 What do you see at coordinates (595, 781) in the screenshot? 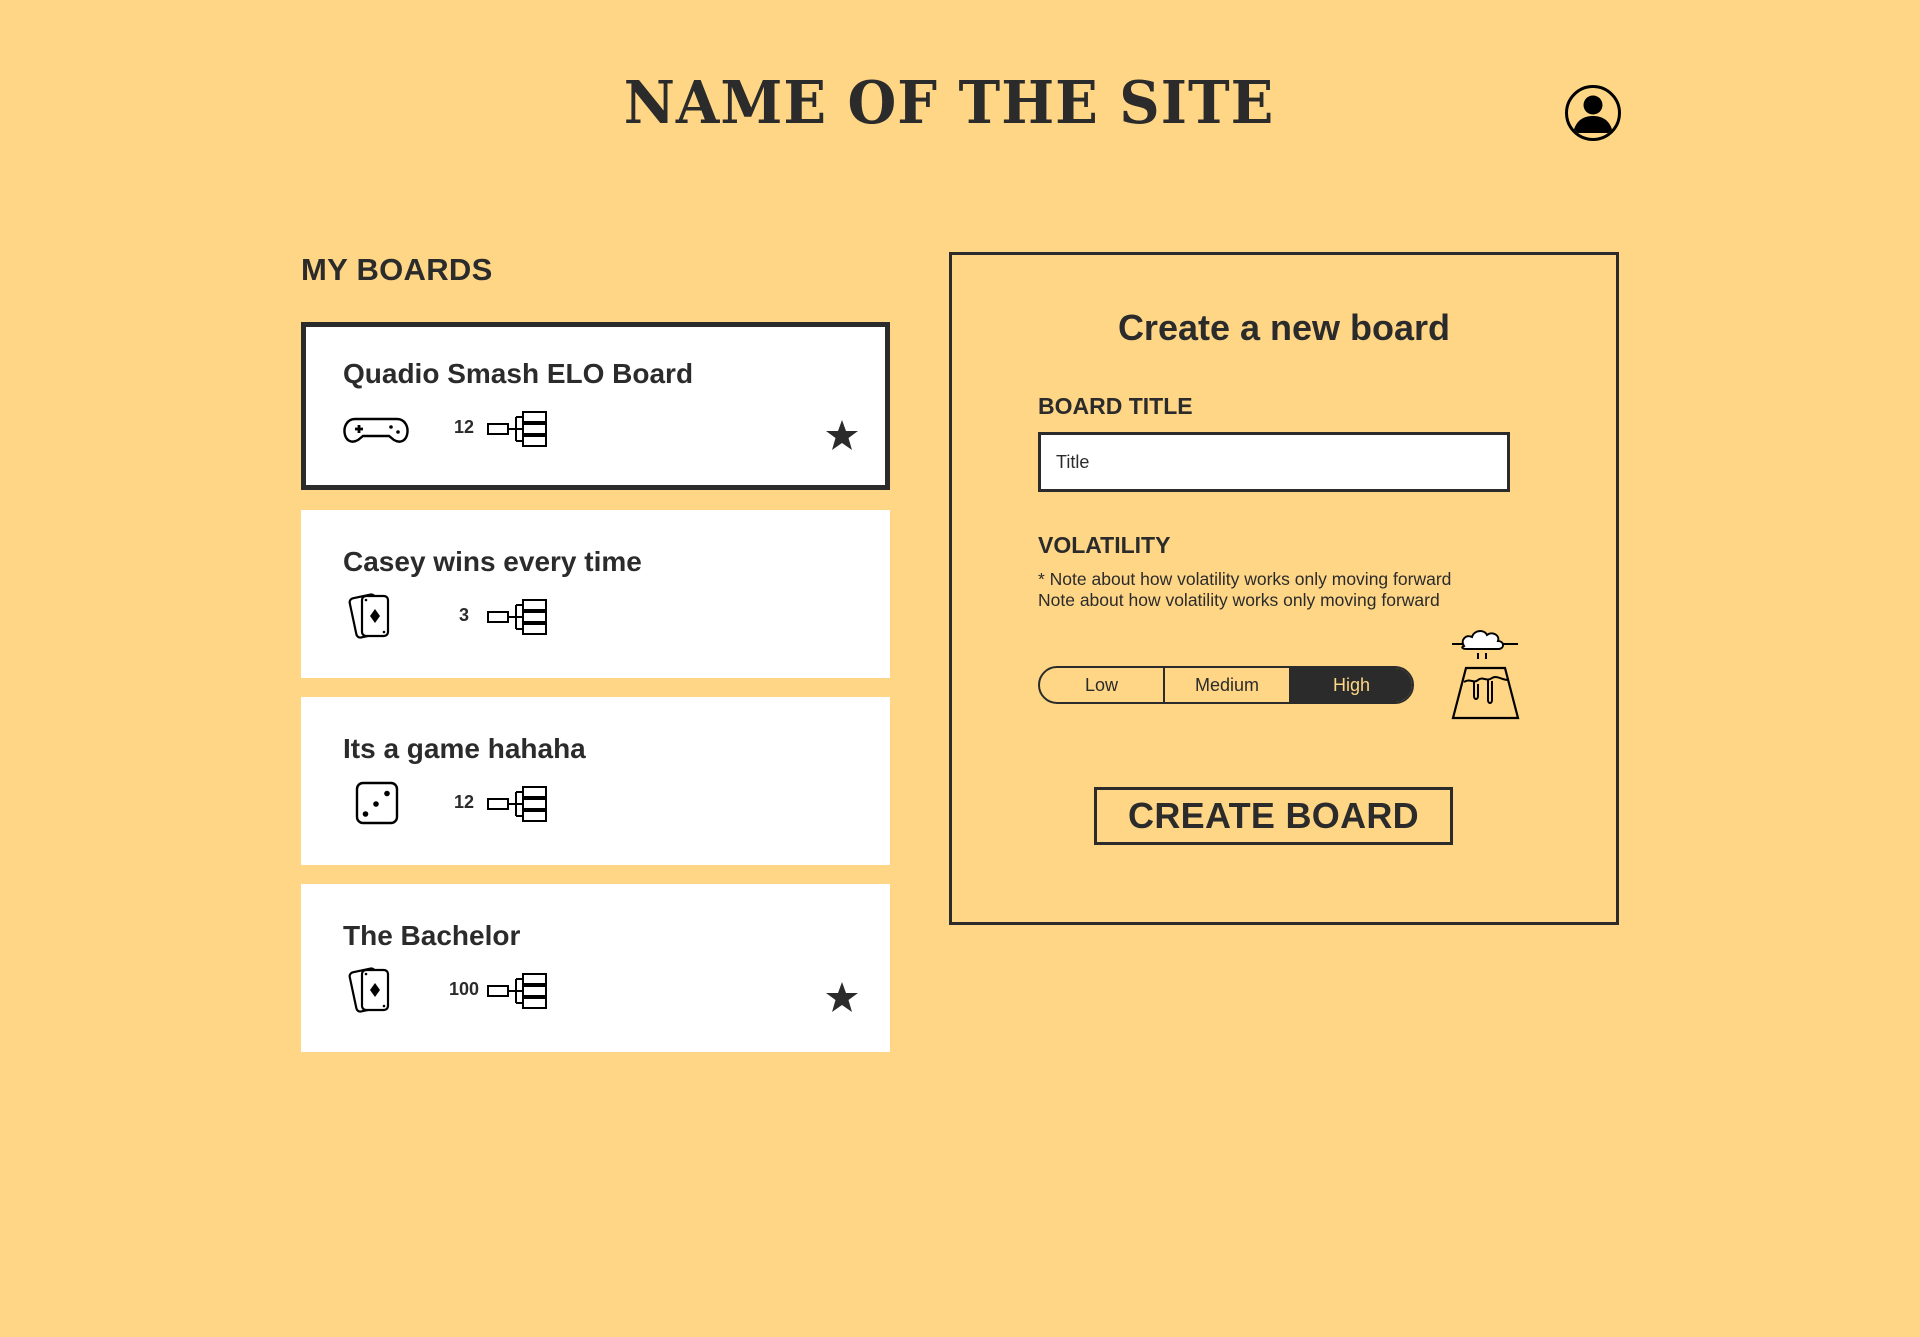
I see `board-card: Its a game hahaha 12` at bounding box center [595, 781].